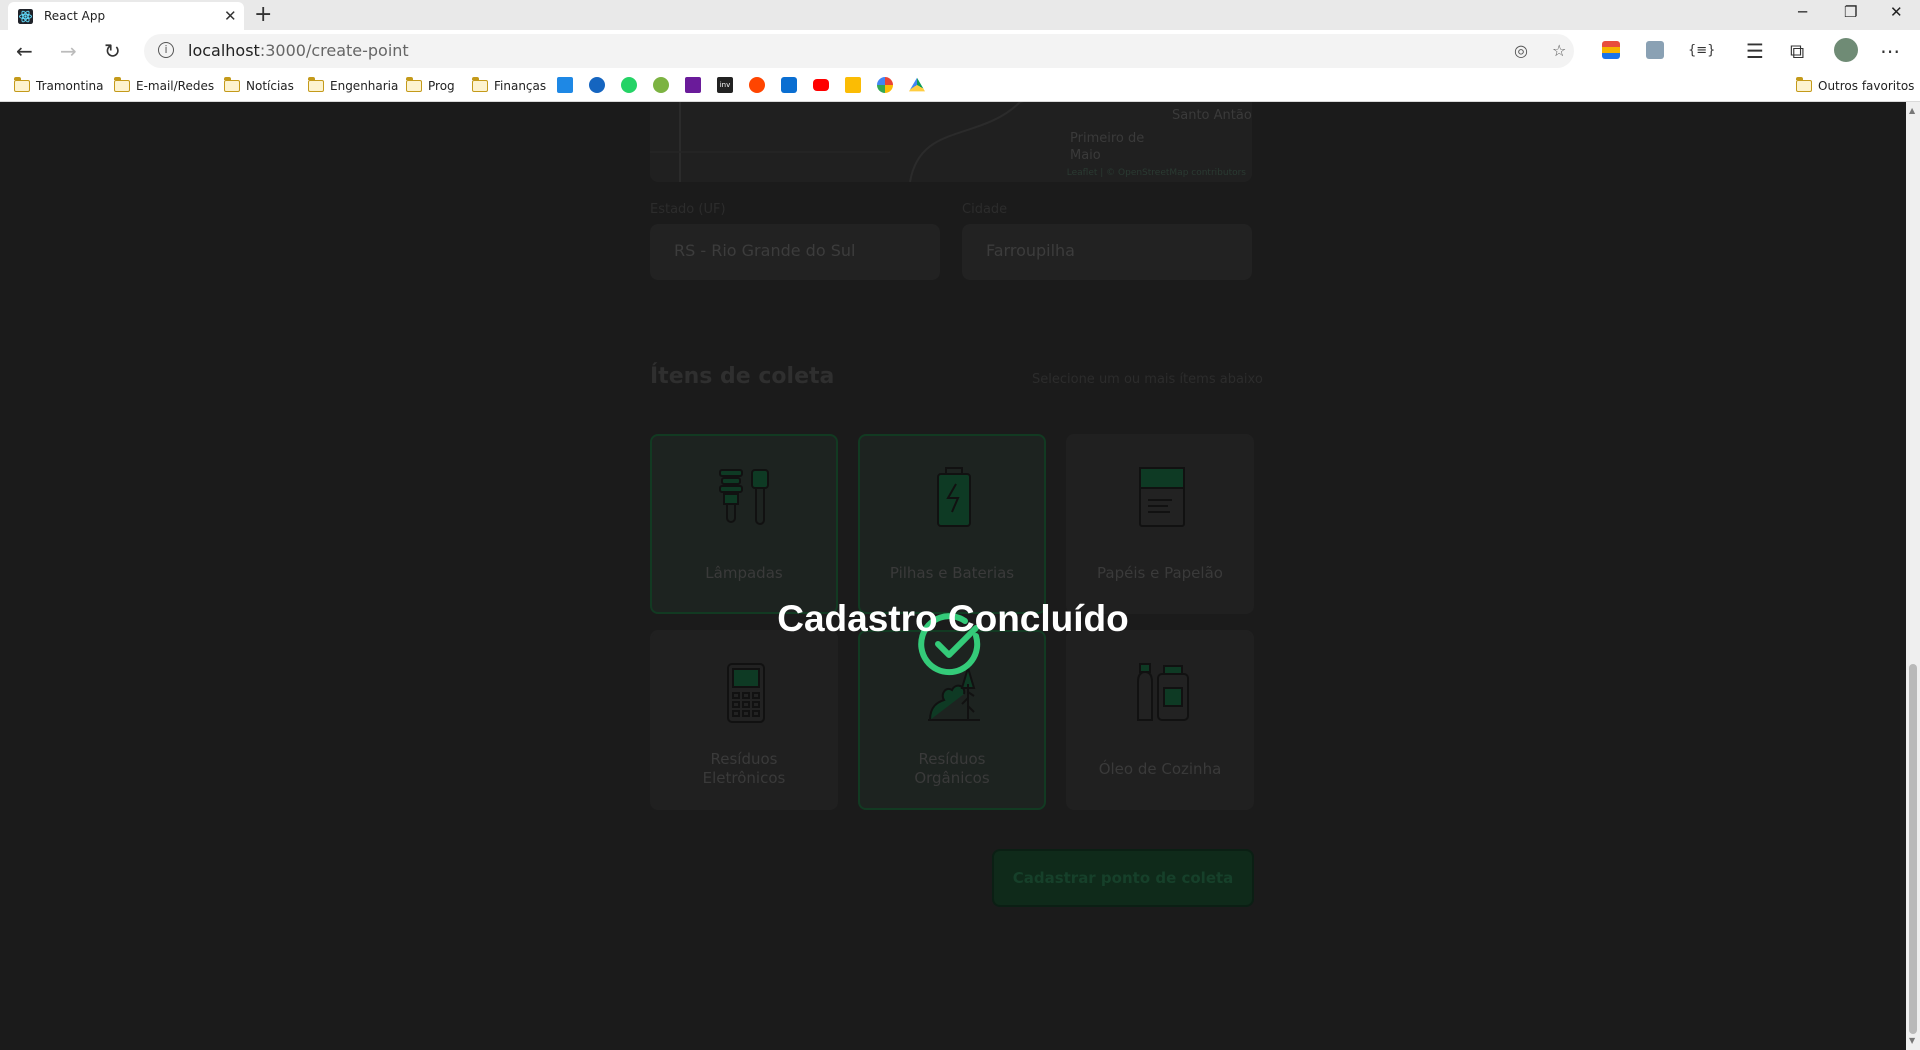  I want to click on bookmark-folder: Engenharia, so click(353, 85).